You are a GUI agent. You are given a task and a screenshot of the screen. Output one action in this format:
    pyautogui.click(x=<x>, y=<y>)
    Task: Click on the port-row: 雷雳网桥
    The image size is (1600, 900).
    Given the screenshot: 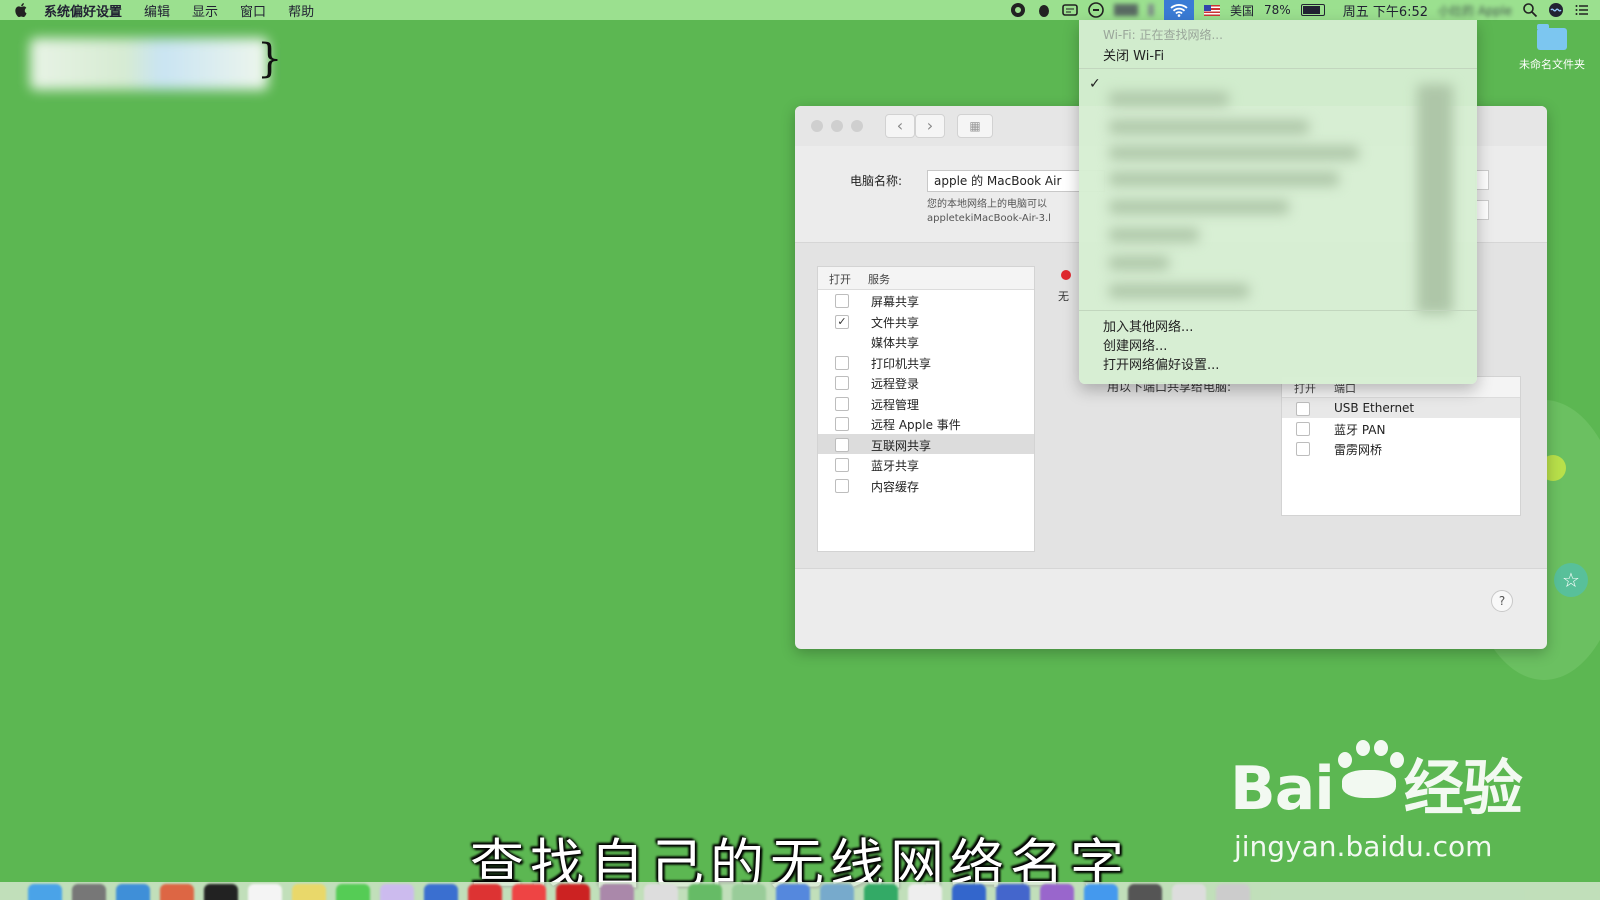 What is the action you would take?
    pyautogui.click(x=1401, y=448)
    